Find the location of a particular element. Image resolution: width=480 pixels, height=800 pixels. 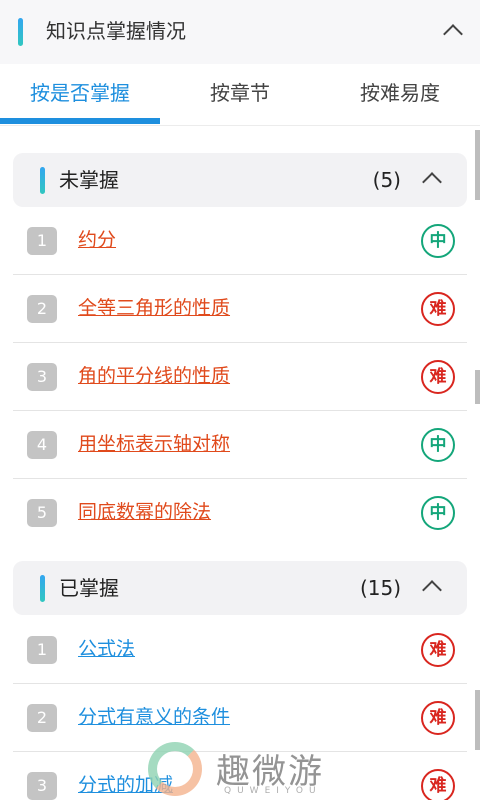

knowledge-mastery-header: 知识点掌握情况 is located at coordinates (240, 32).